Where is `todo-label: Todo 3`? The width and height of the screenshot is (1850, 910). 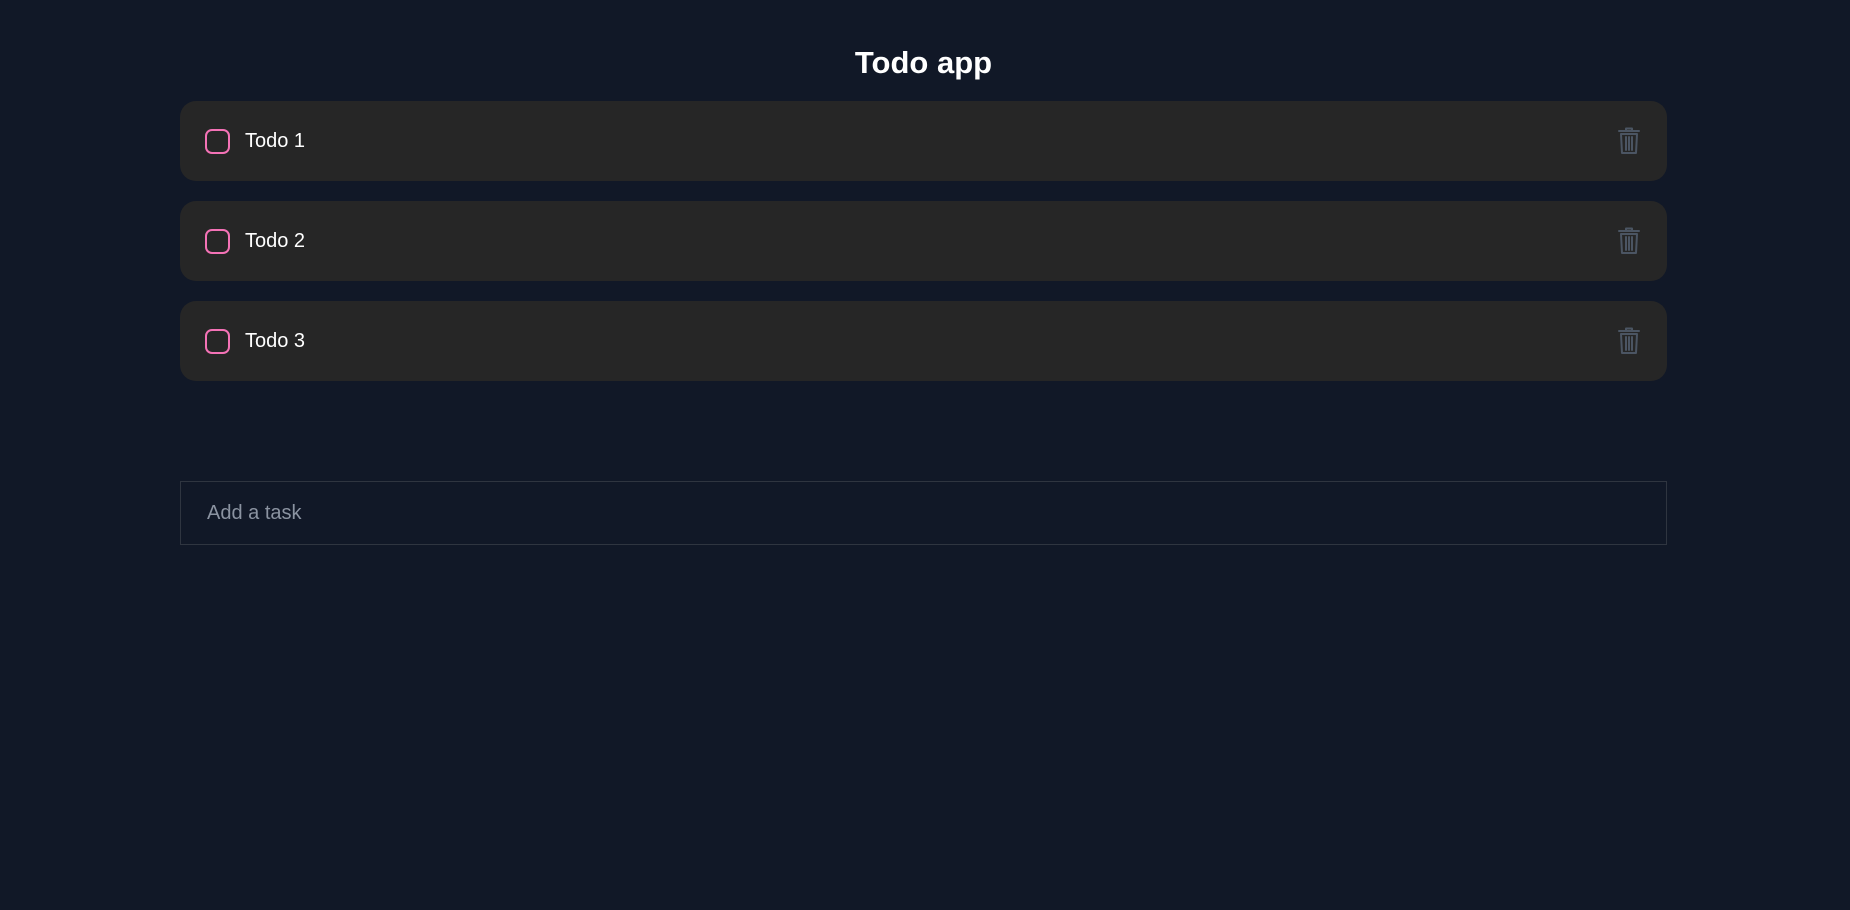 todo-label: Todo 3 is located at coordinates (275, 340).